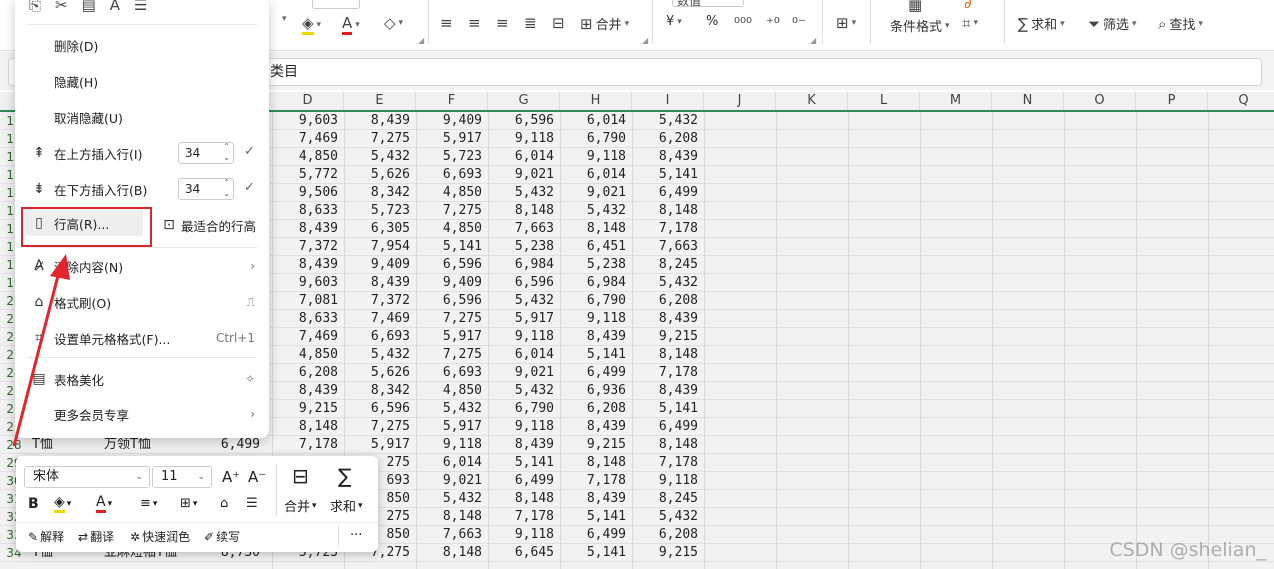 Image resolution: width=1274 pixels, height=569 pixels. I want to click on annotation-arrow, so click(41, 350).